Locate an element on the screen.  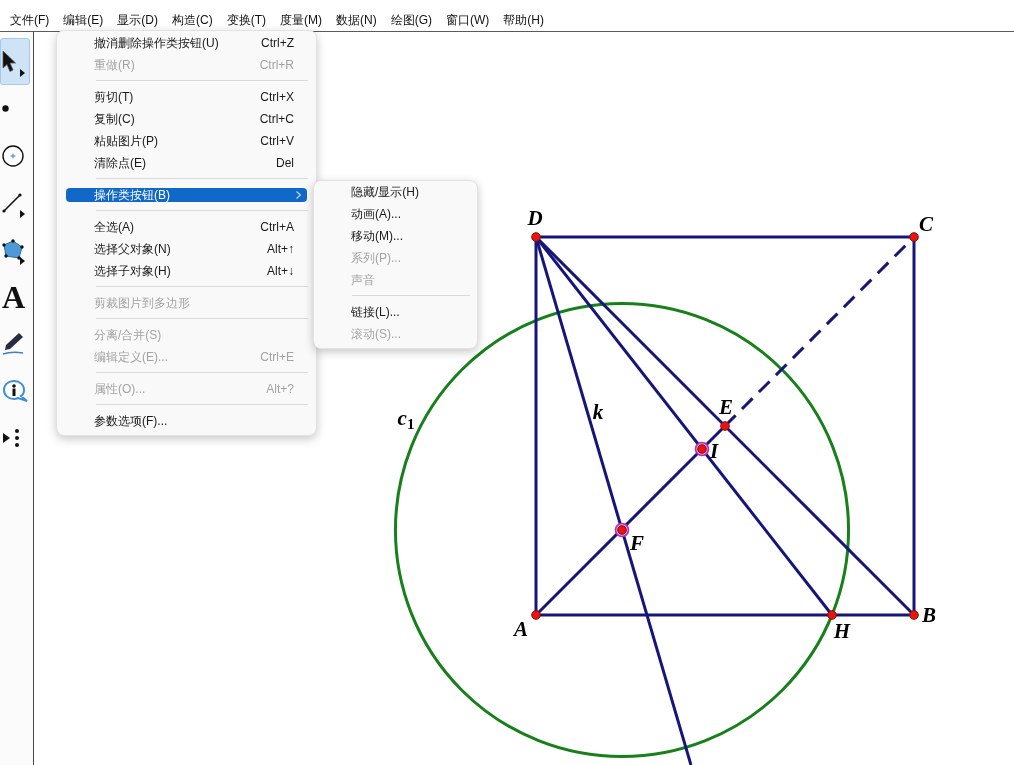
menu-item: 撤消删除操作类按钮(U) Ctrl+Z is located at coordinates (186, 43).